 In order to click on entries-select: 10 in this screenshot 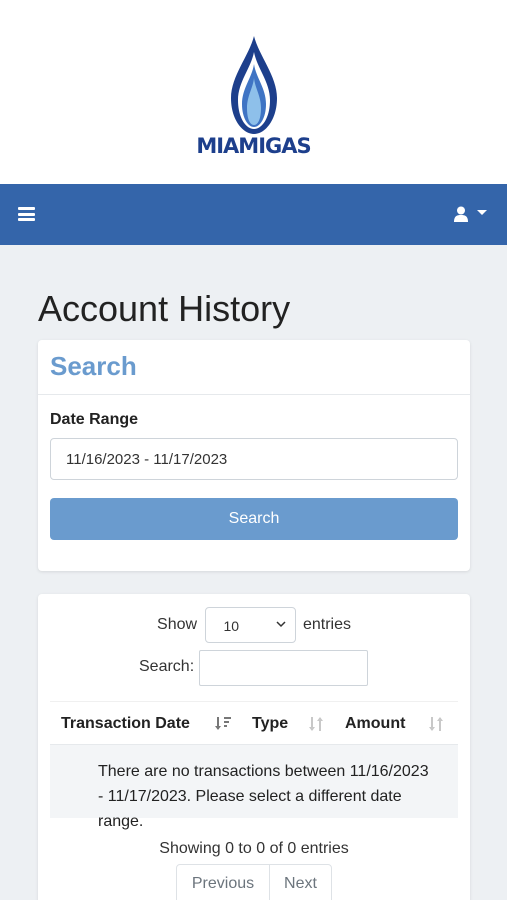, I will do `click(250, 625)`.